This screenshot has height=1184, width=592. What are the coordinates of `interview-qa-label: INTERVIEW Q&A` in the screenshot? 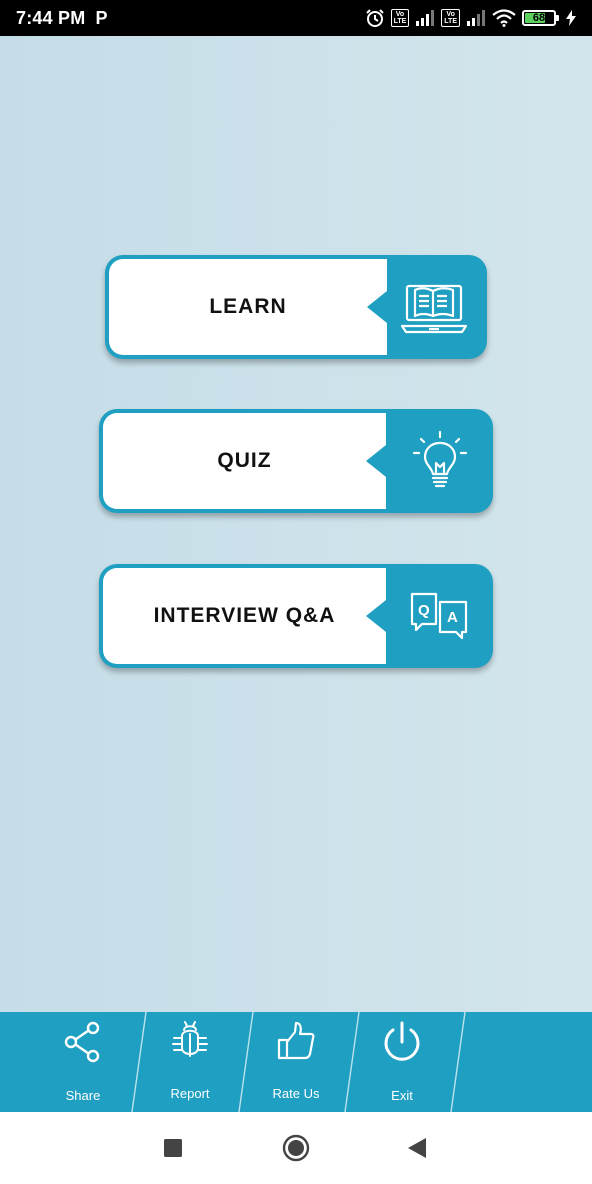 It's located at (244, 615).